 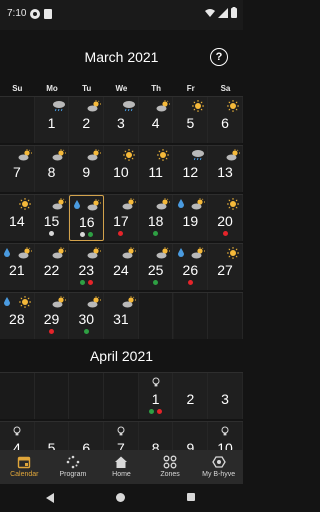 What do you see at coordinates (87, 218) in the screenshot?
I see `day-cell: 16` at bounding box center [87, 218].